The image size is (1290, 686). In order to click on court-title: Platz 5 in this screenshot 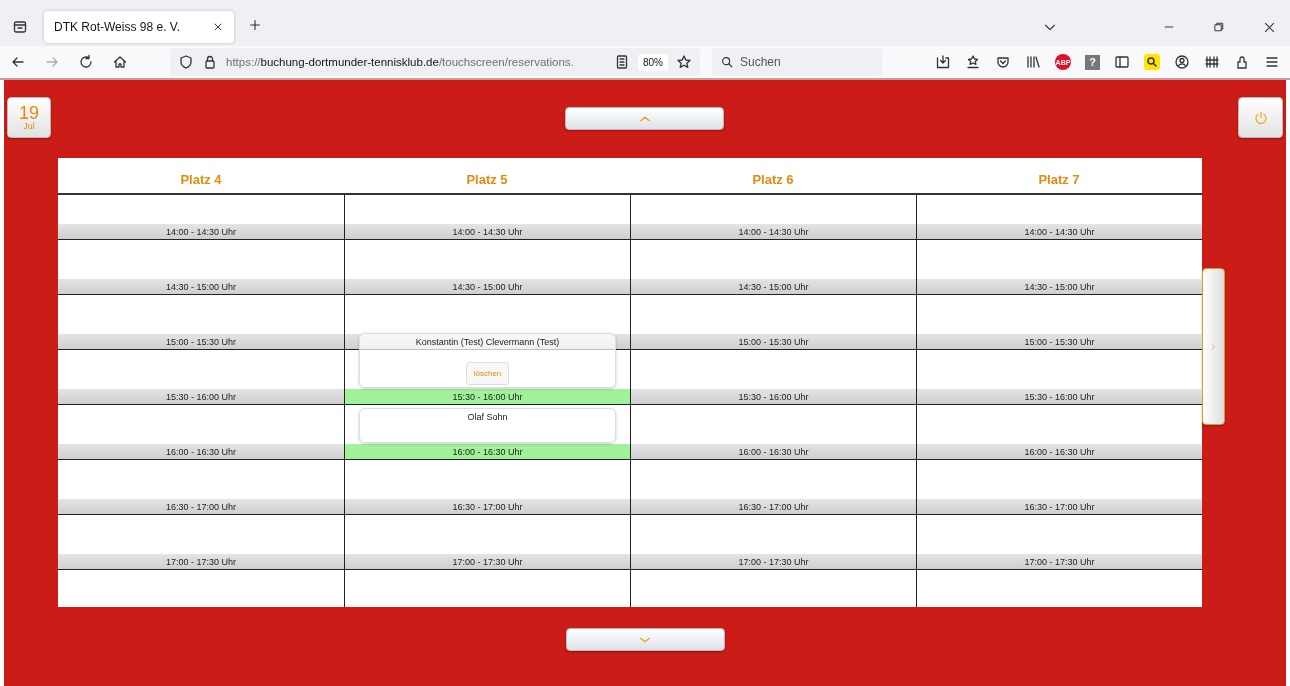, I will do `click(487, 179)`.